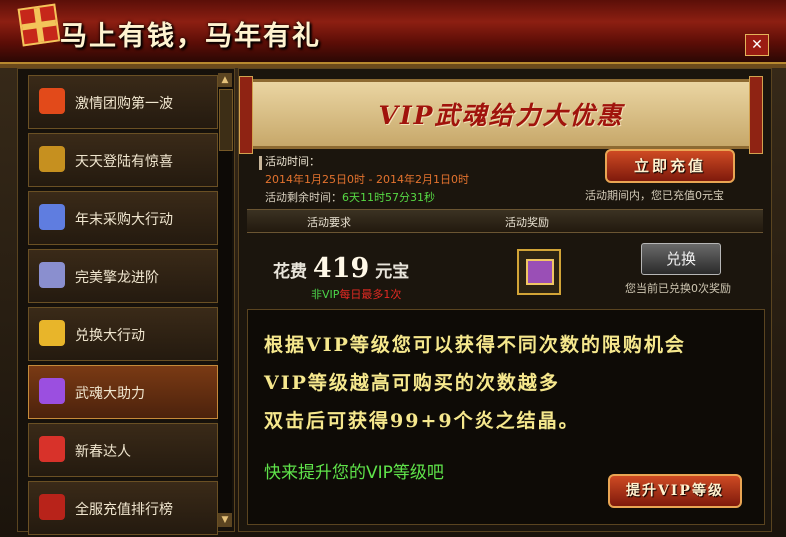 The width and height of the screenshot is (786, 537). What do you see at coordinates (225, 300) in the screenshot?
I see `sidebar-scrollbar: ▲ ▼` at bounding box center [225, 300].